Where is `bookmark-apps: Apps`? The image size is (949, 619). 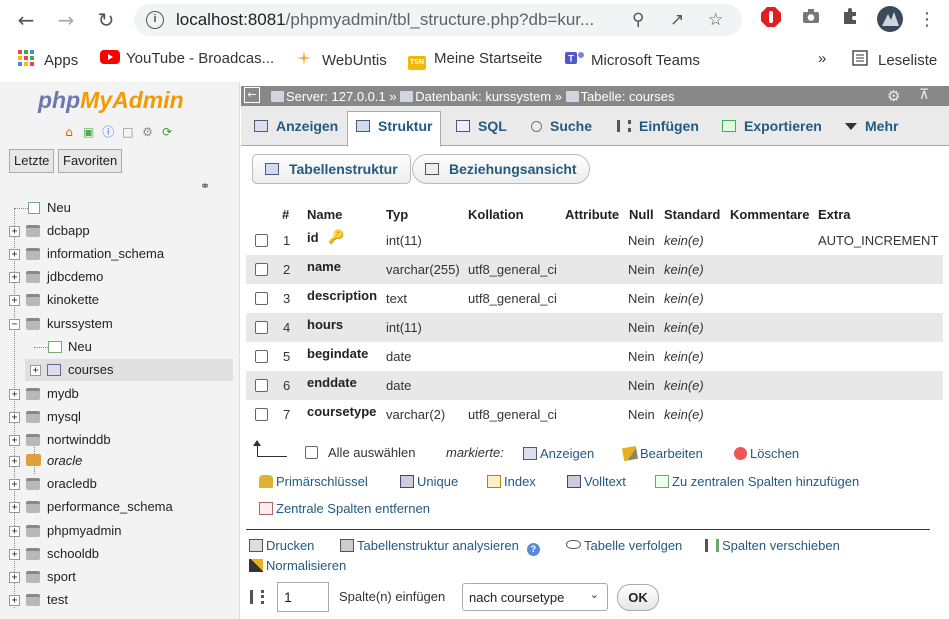 bookmark-apps: Apps is located at coordinates (48, 59).